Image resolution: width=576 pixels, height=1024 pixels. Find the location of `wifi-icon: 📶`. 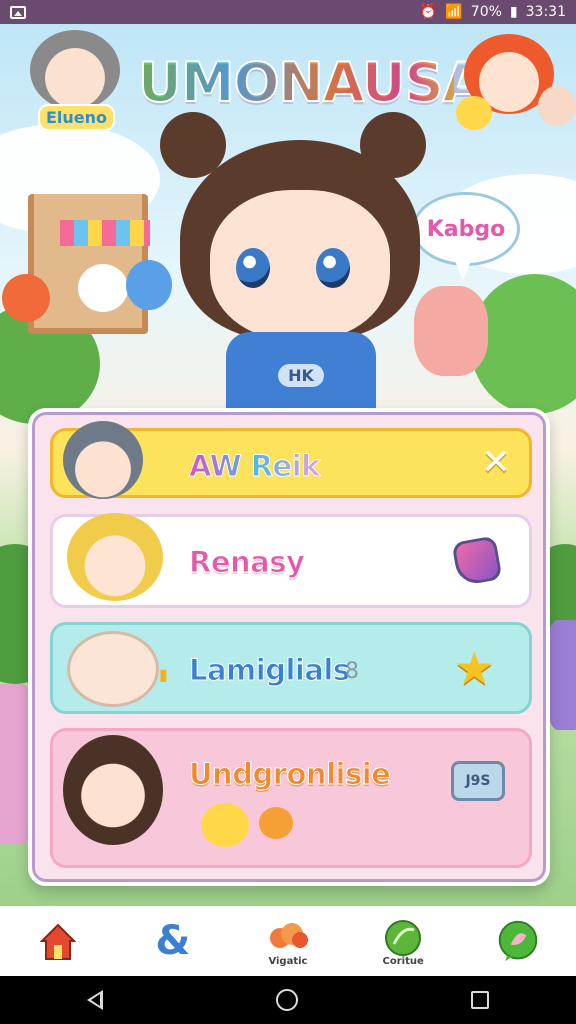

wifi-icon: 📶 is located at coordinates (454, 12).